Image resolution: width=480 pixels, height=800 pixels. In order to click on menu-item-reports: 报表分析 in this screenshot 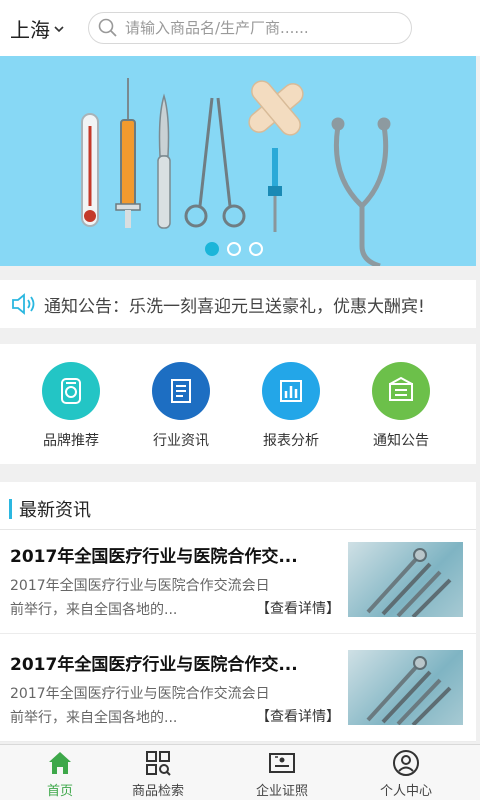, I will do `click(291, 406)`.